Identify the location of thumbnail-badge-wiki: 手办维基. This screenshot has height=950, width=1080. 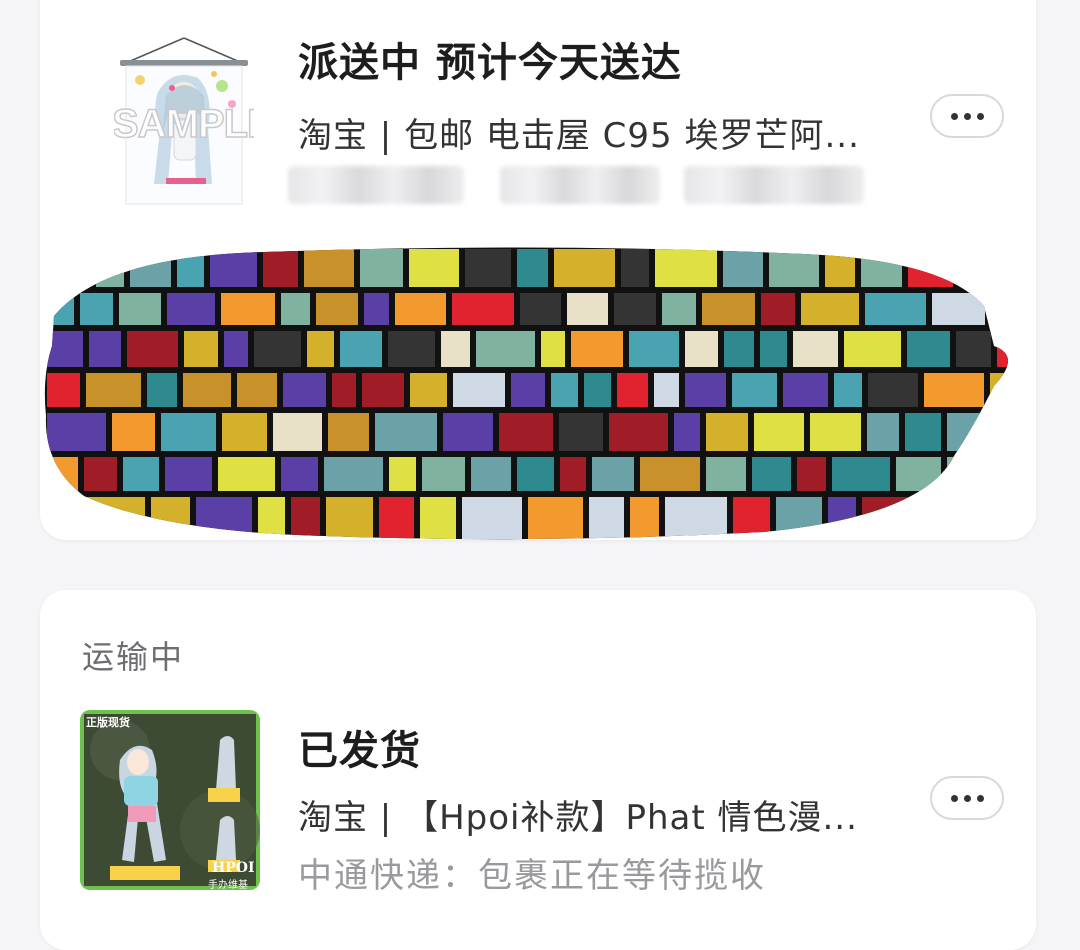
(228, 885).